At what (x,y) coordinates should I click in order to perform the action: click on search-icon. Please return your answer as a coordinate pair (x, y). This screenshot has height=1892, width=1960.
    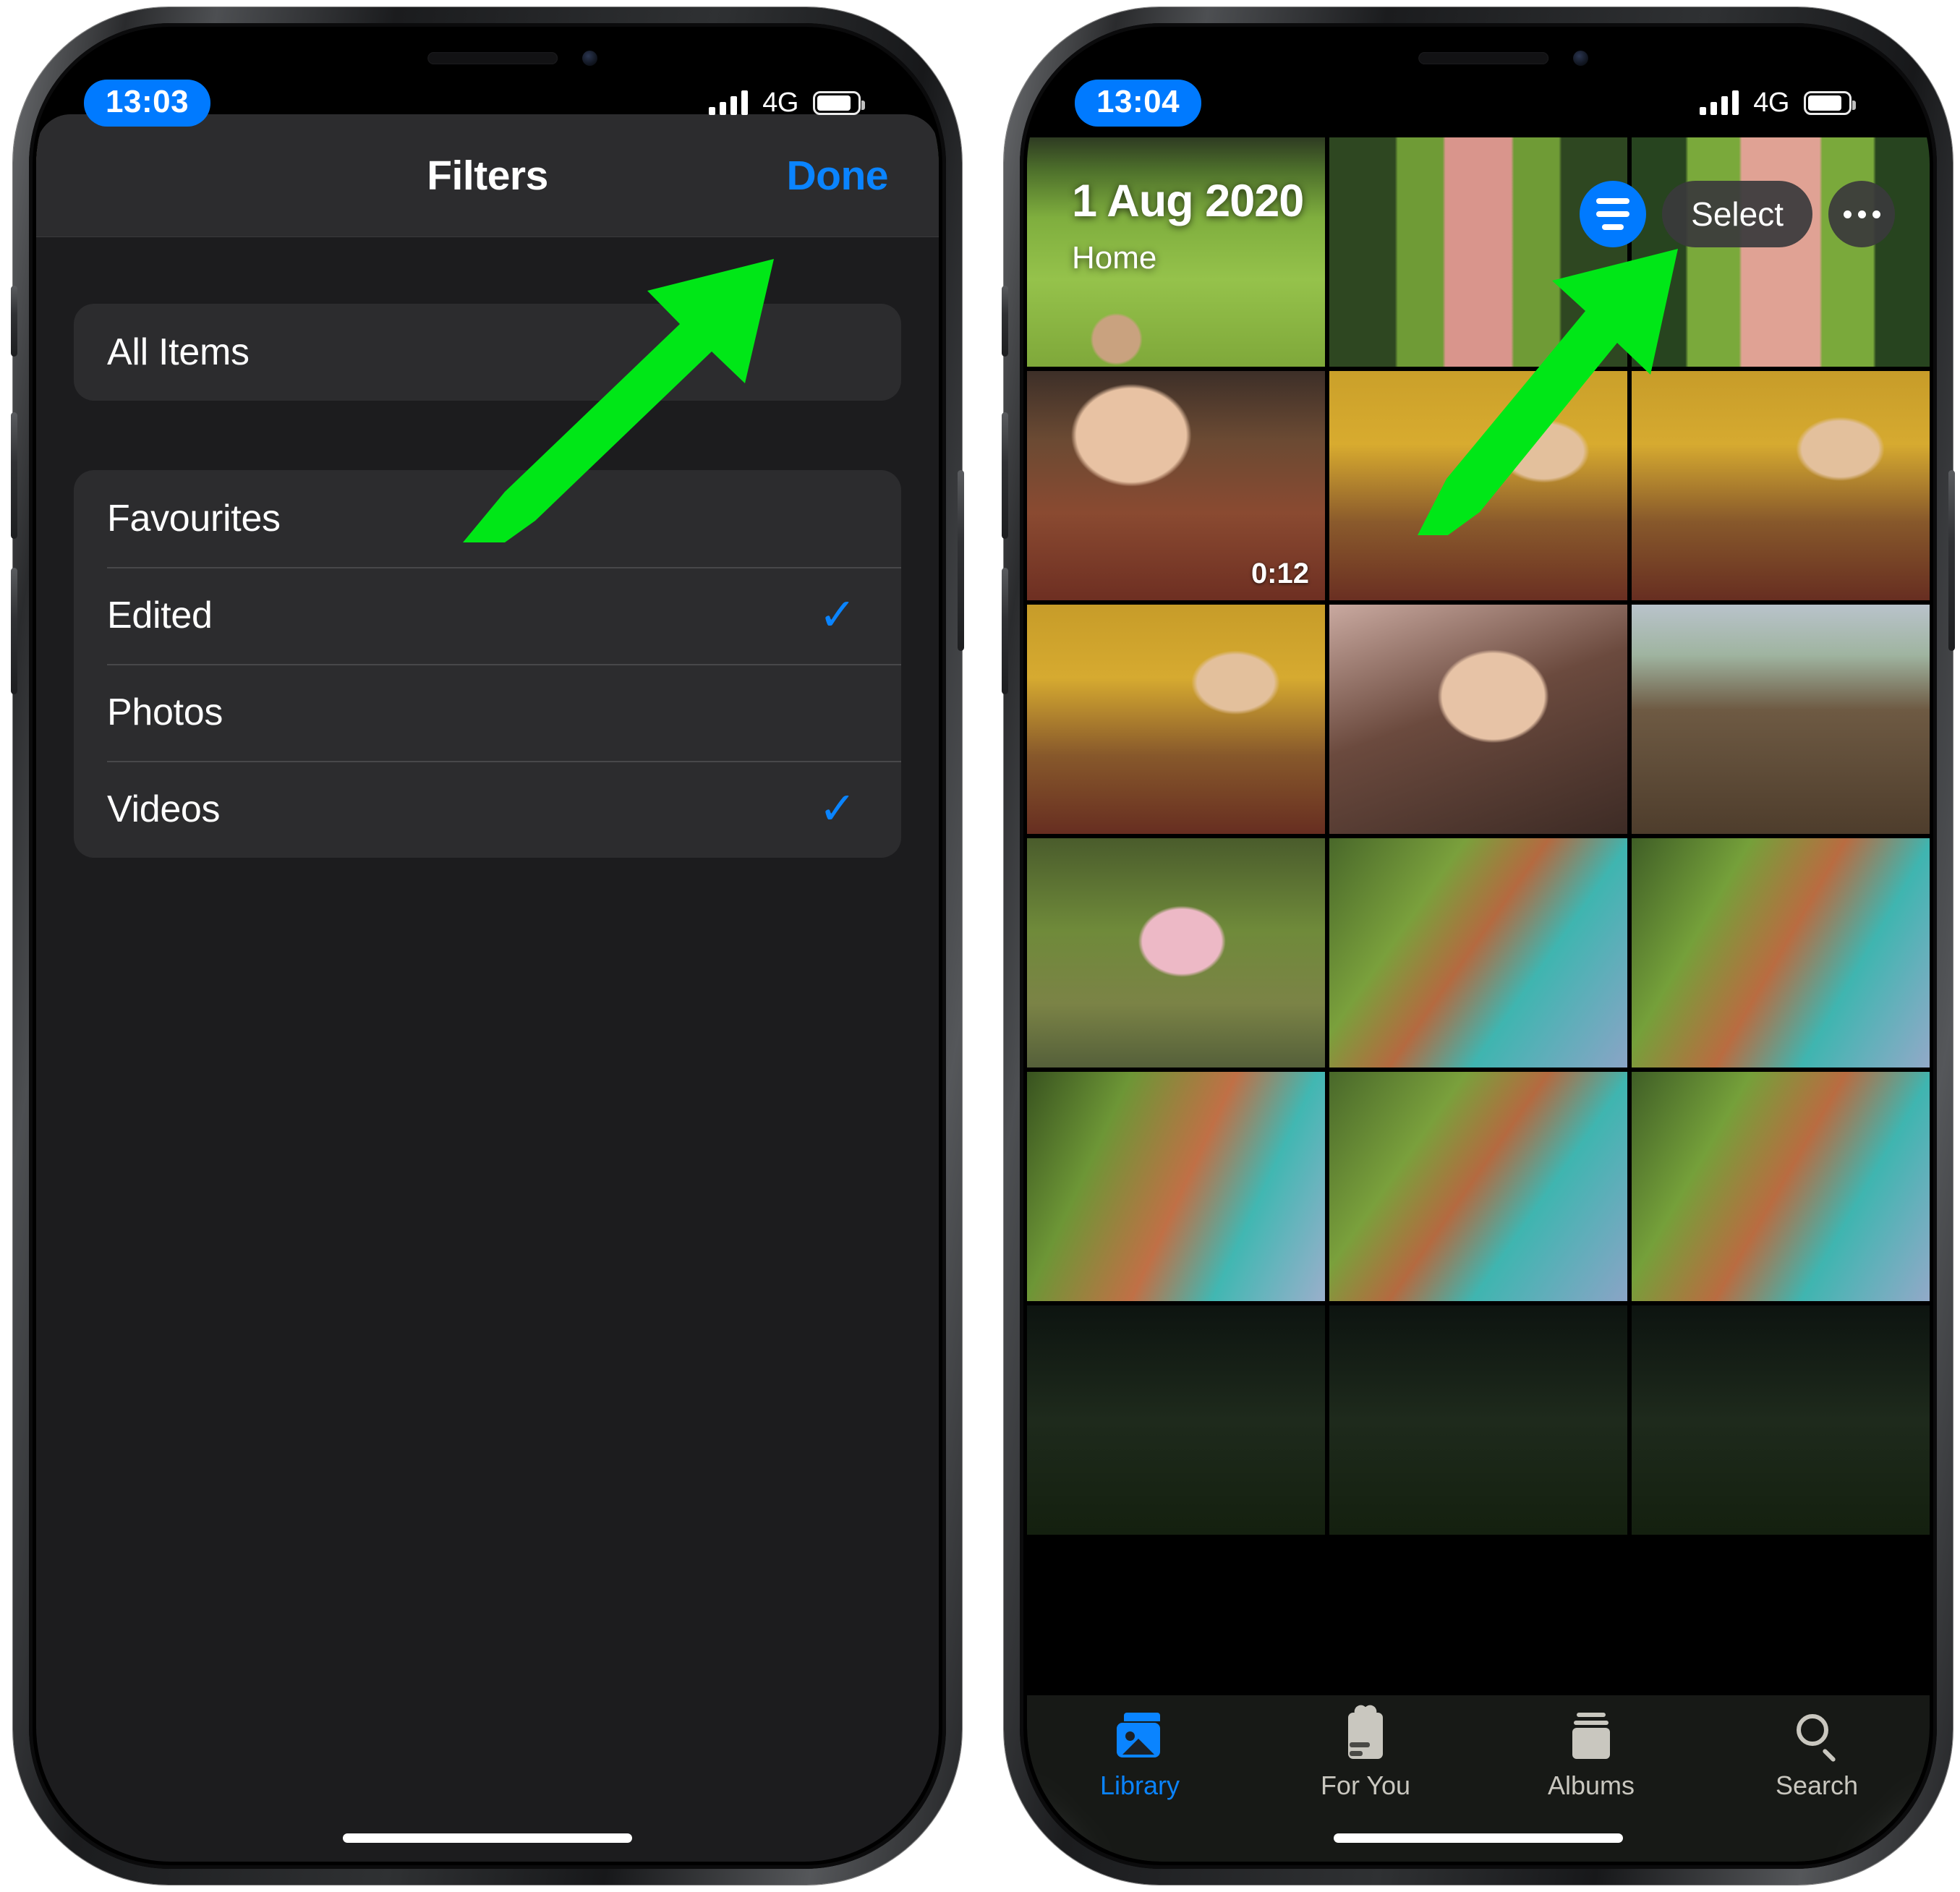
    Looking at the image, I should click on (1817, 1738).